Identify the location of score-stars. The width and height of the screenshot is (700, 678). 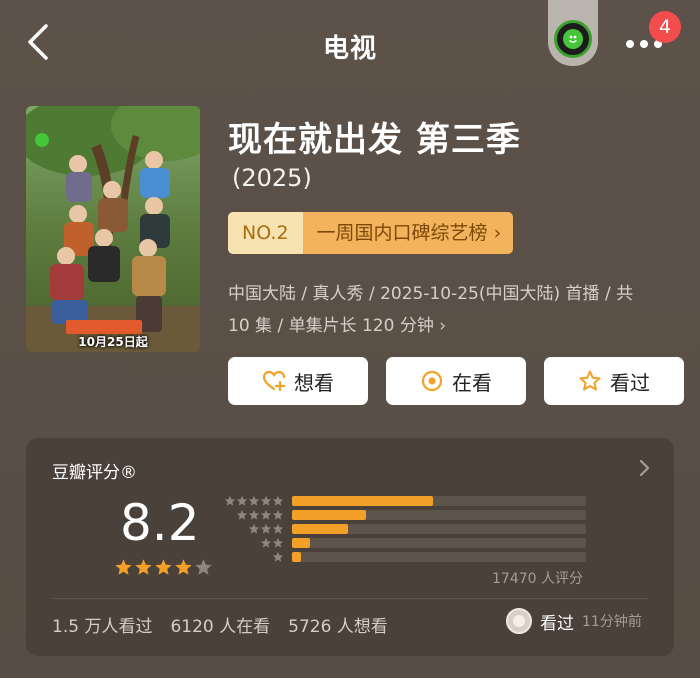
(163, 567).